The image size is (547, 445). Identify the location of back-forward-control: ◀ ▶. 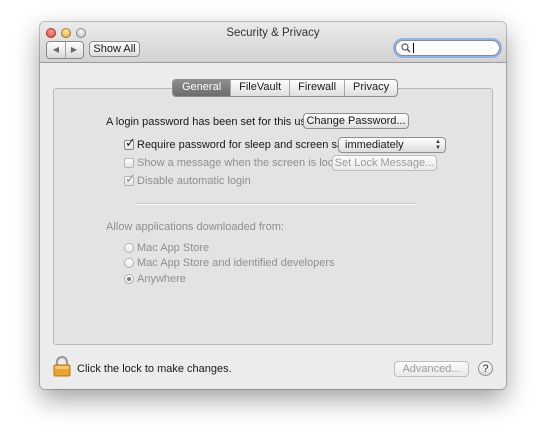
(65, 50).